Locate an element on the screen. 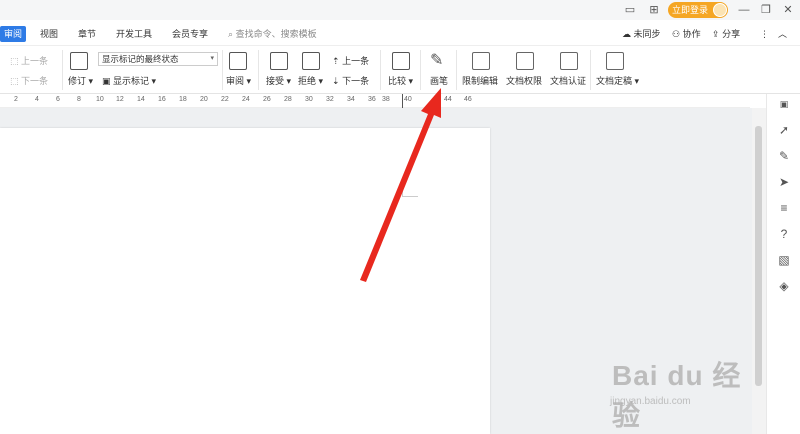 The image size is (800, 434). doc-permission-label: 文档权限 is located at coordinates (524, 81).